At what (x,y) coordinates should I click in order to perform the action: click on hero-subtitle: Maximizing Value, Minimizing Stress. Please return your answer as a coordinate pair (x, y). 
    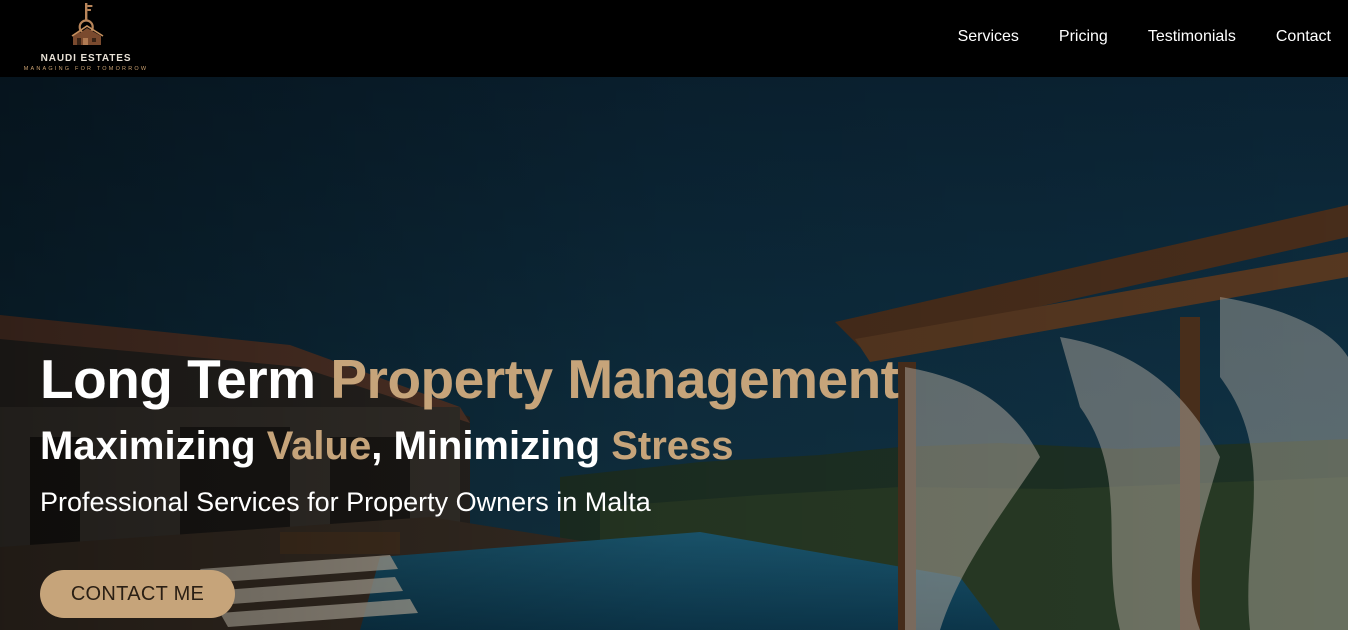
    Looking at the image, I should click on (540, 446).